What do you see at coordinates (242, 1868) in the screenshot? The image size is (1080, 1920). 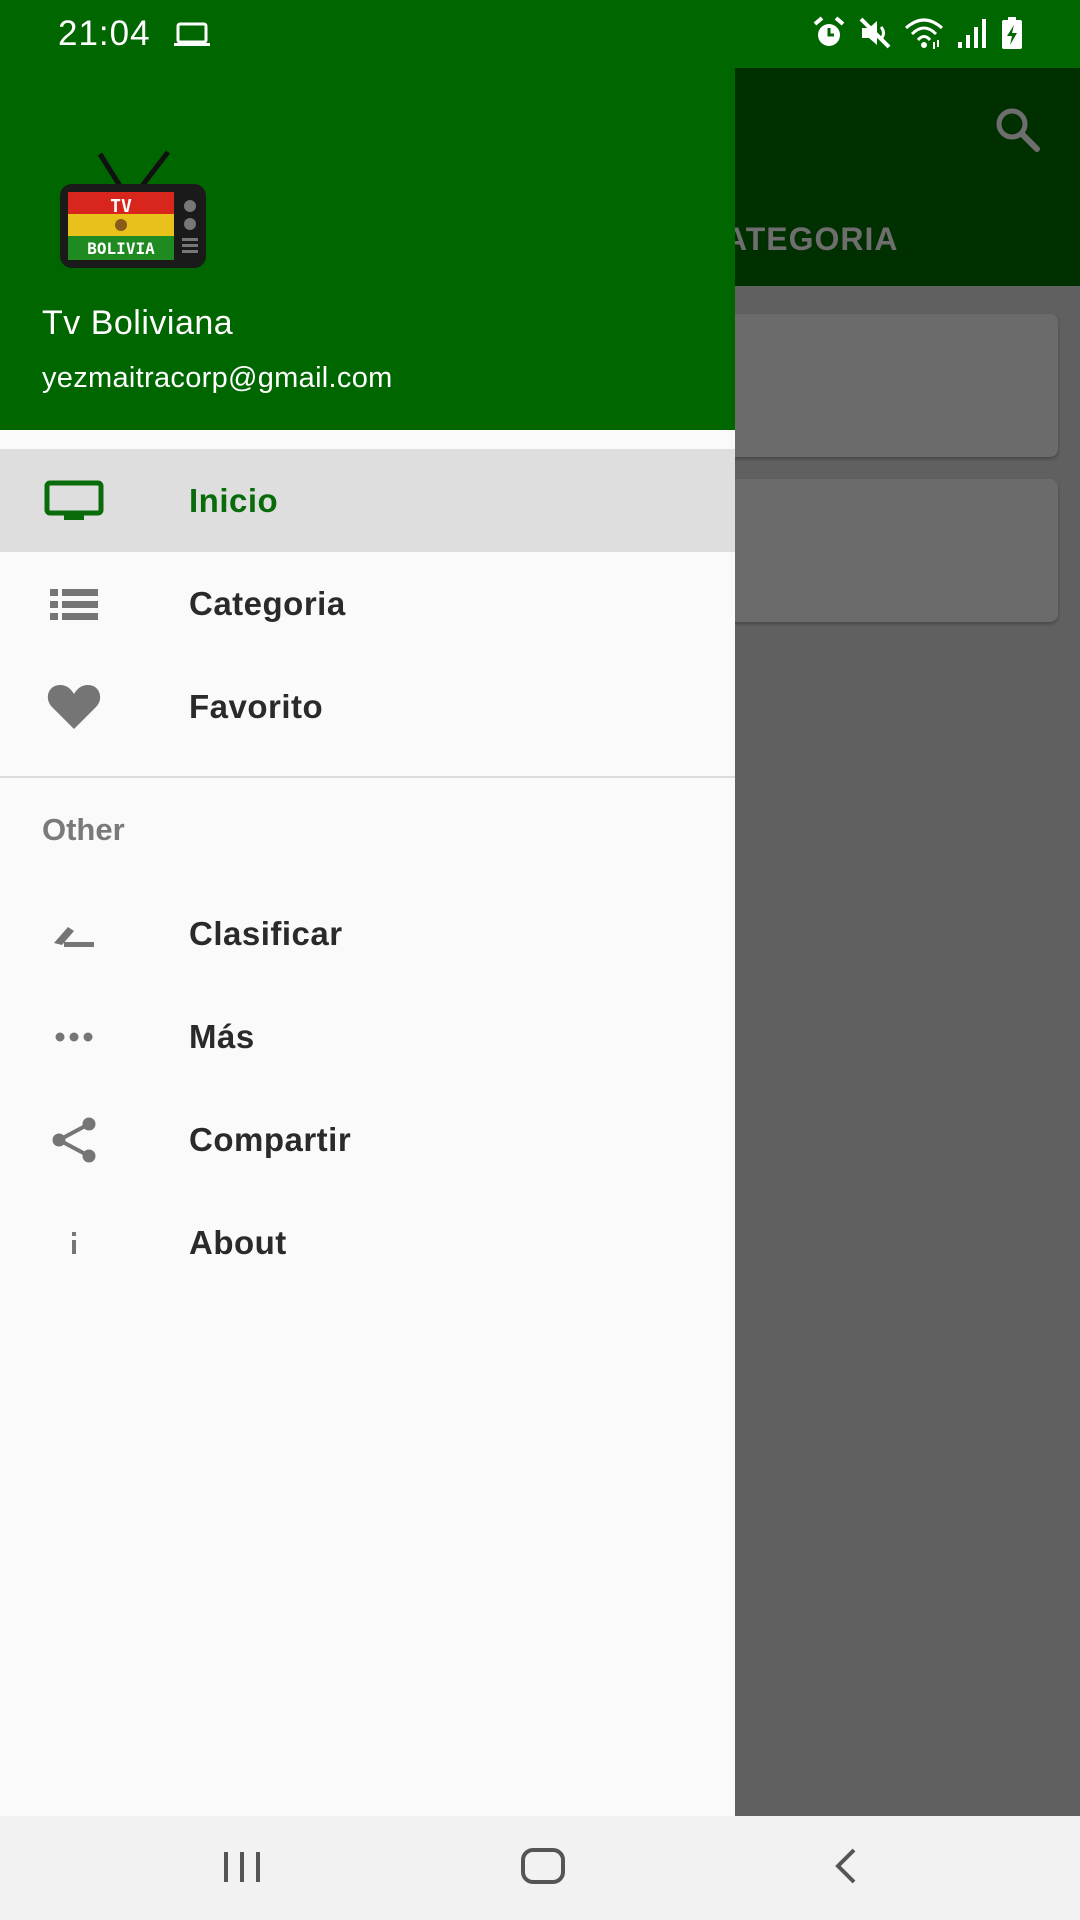 I see `recents-icon` at bounding box center [242, 1868].